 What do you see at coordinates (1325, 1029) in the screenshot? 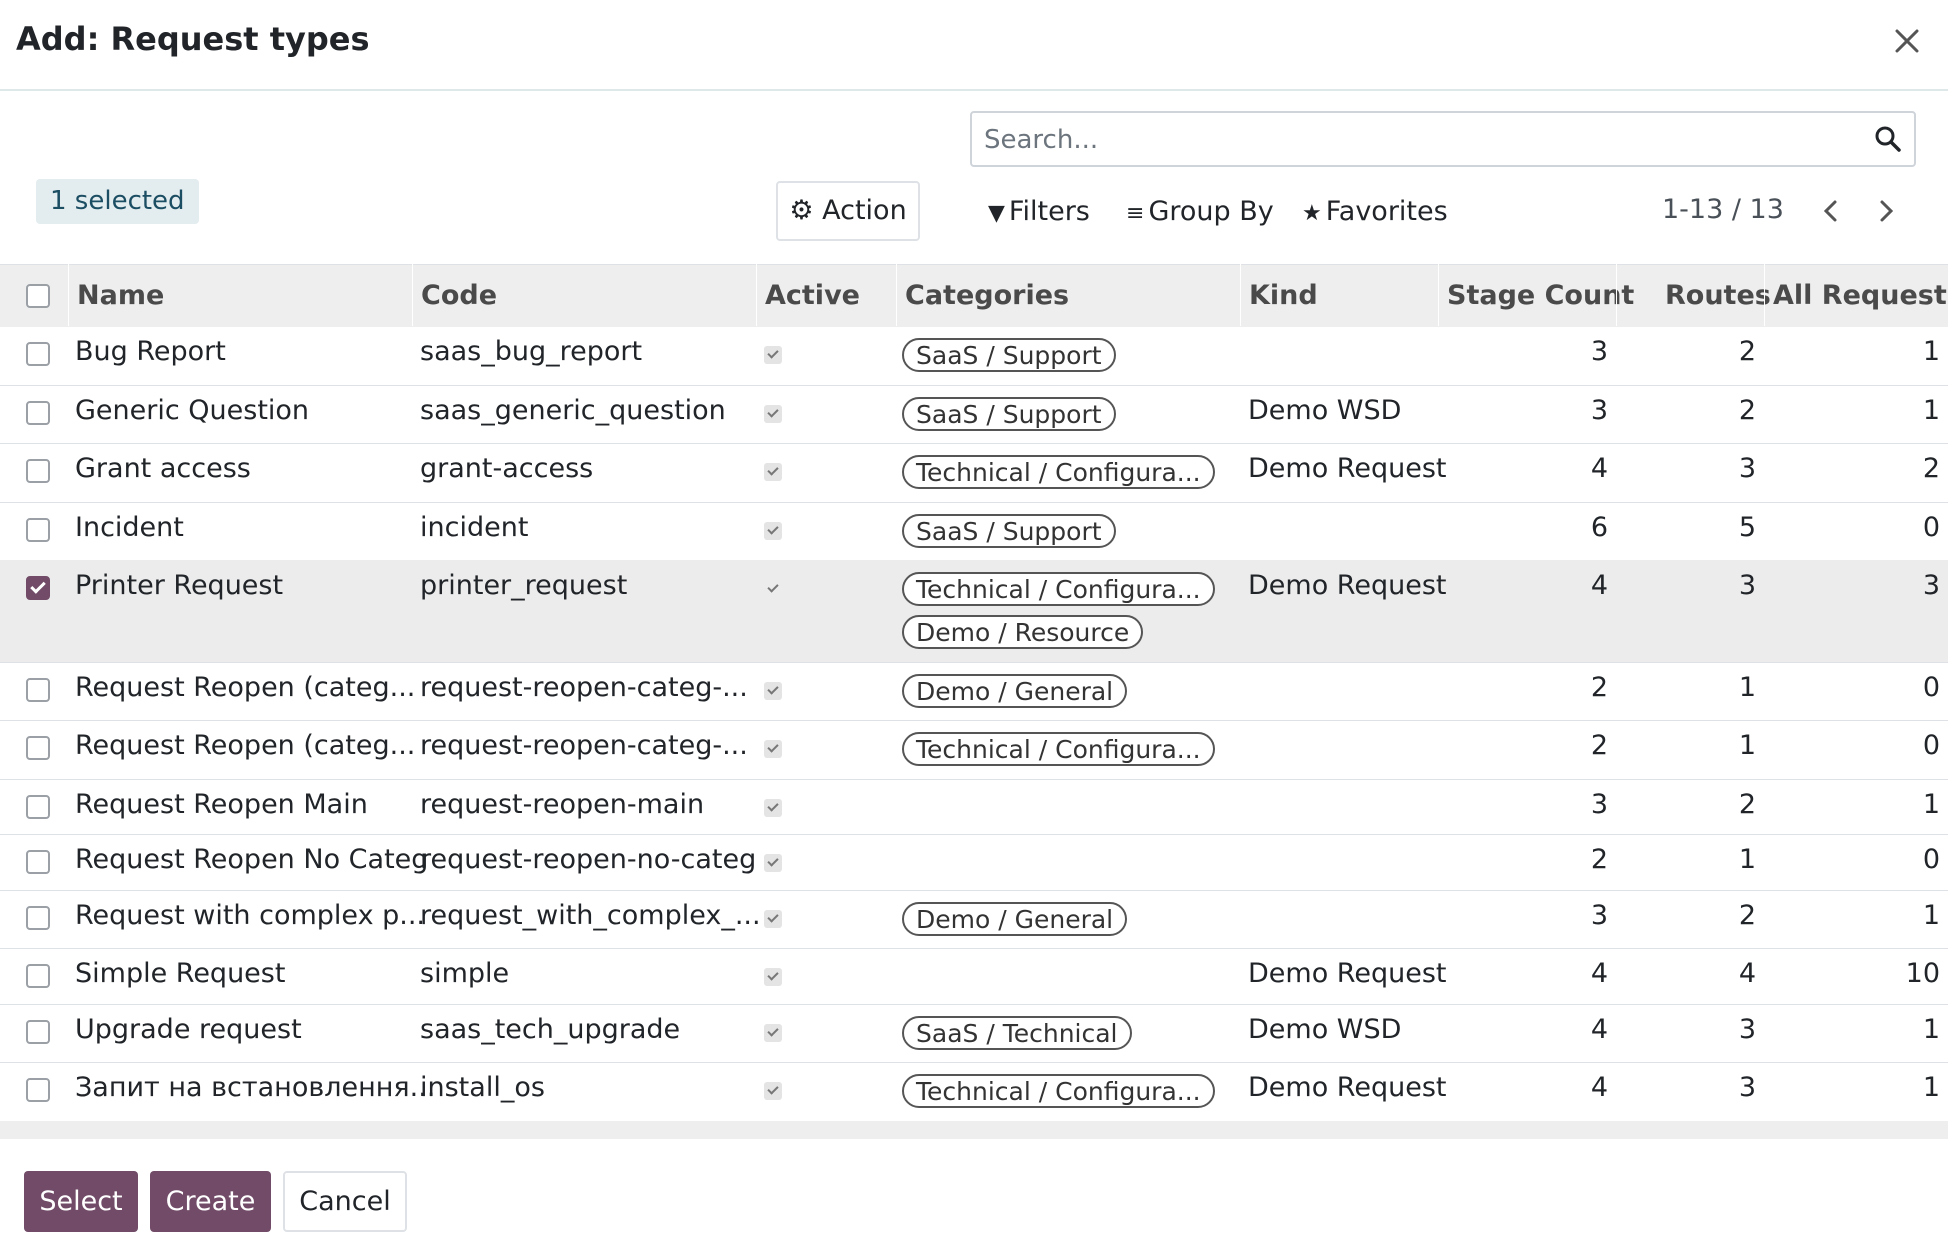
I see `row-kind: Demo WSD` at bounding box center [1325, 1029].